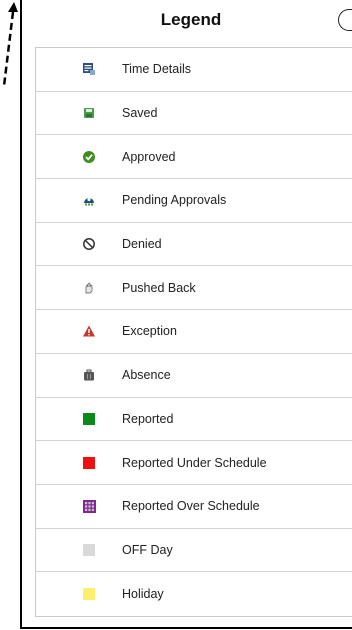  I want to click on pending-approvals-icon, so click(89, 200).